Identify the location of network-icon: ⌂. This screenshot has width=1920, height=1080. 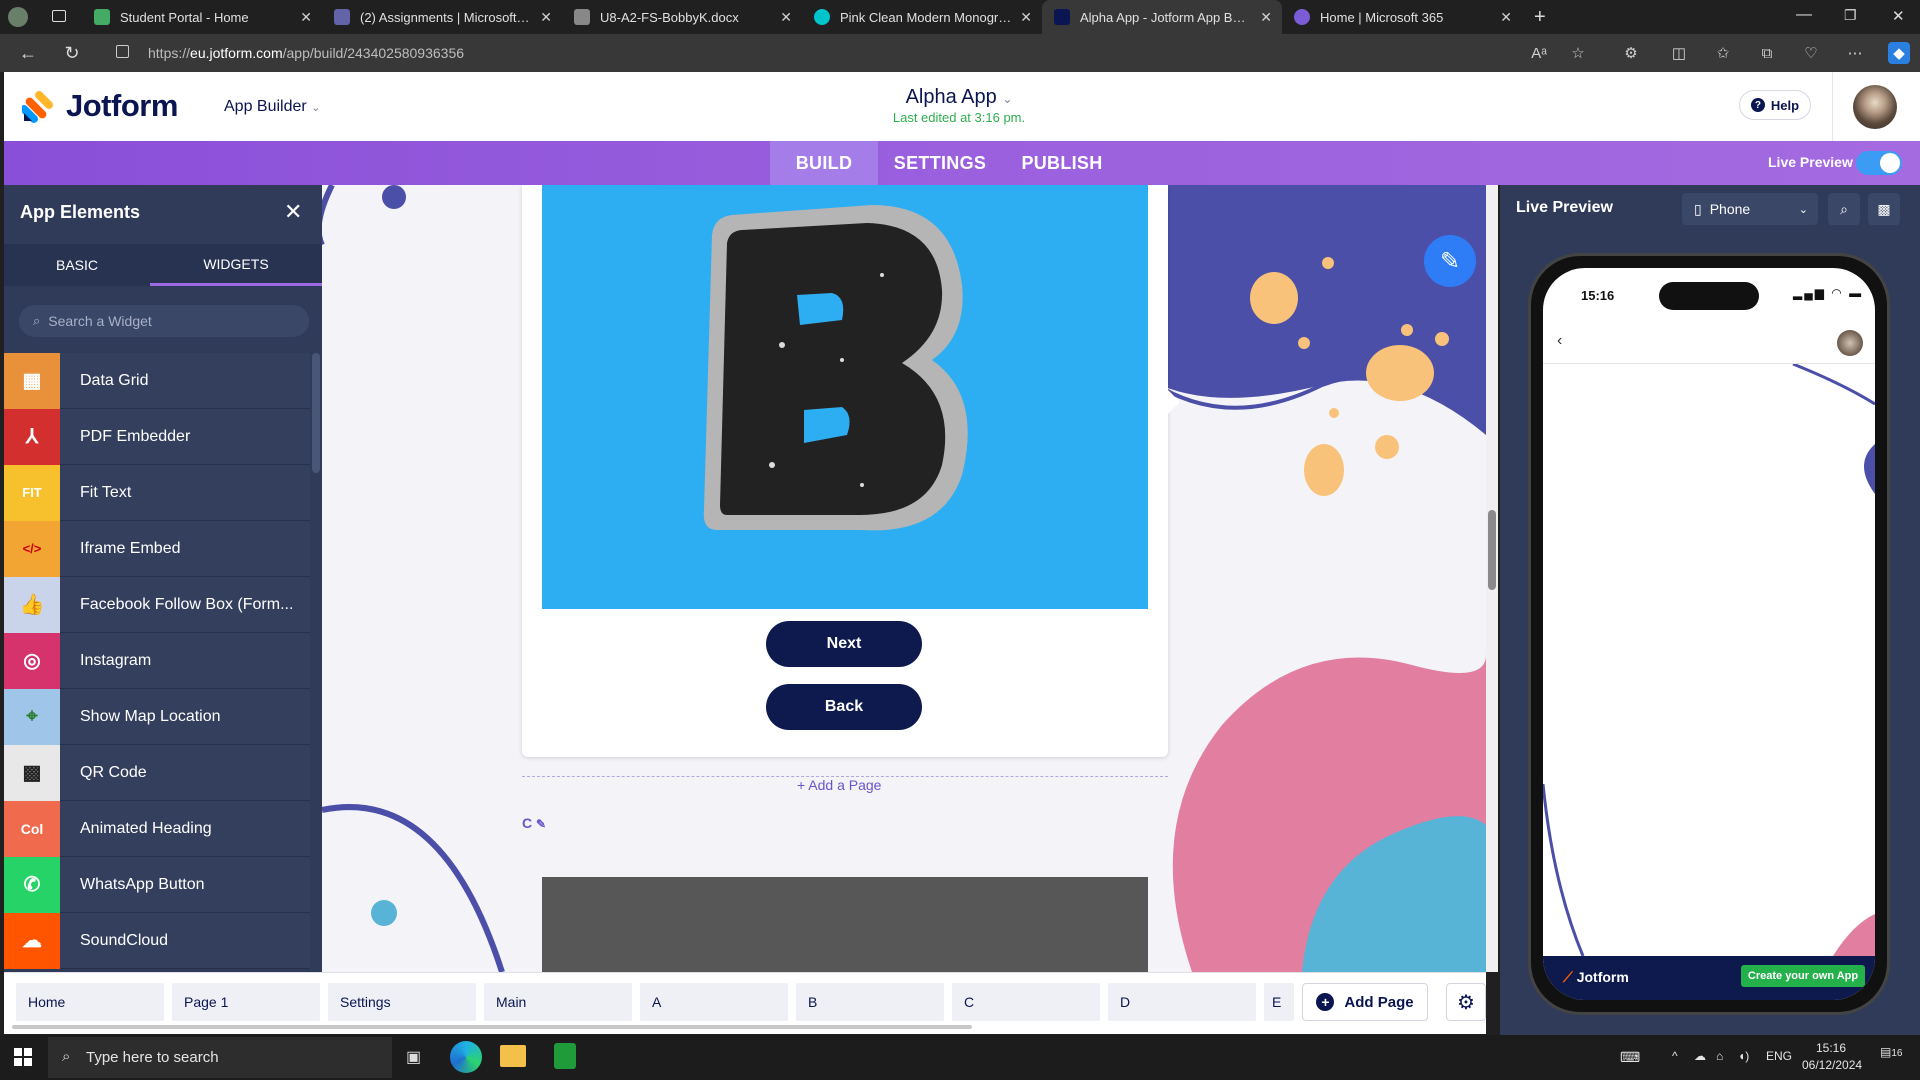
(1719, 1056).